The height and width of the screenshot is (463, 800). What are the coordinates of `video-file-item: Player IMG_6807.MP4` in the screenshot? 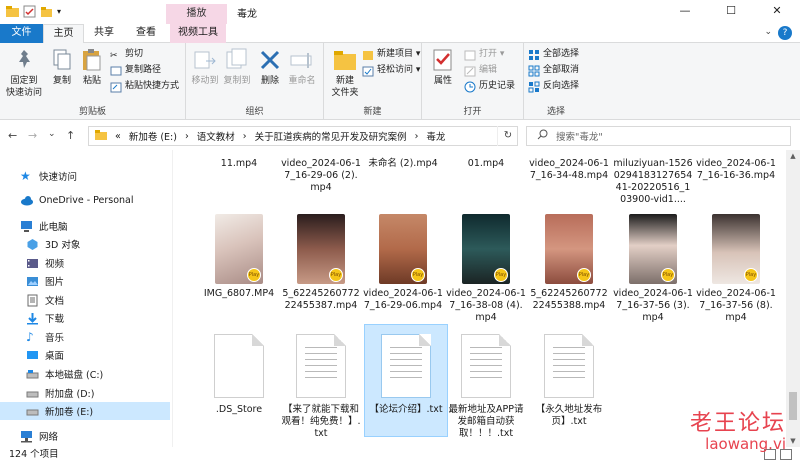 It's located at (239, 257).